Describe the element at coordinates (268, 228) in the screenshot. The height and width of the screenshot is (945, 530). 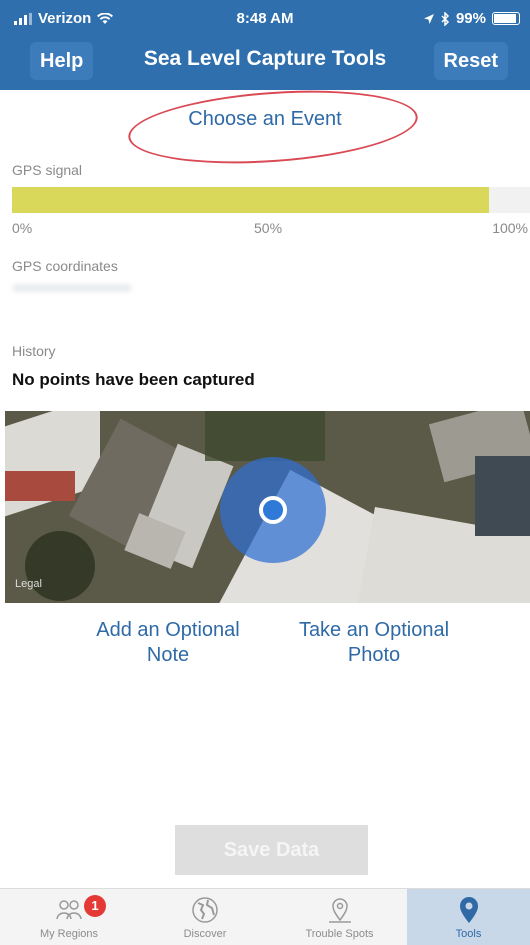
I see `gps-scale-mid: 50%` at that location.